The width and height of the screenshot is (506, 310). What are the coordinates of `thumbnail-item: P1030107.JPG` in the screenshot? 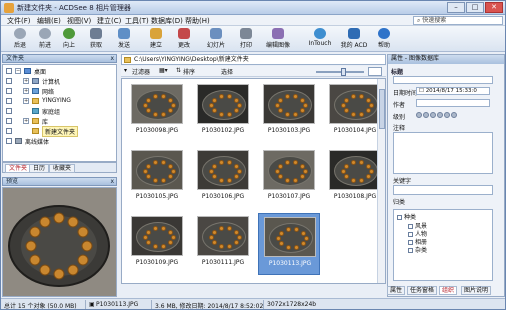 It's located at (289, 178).